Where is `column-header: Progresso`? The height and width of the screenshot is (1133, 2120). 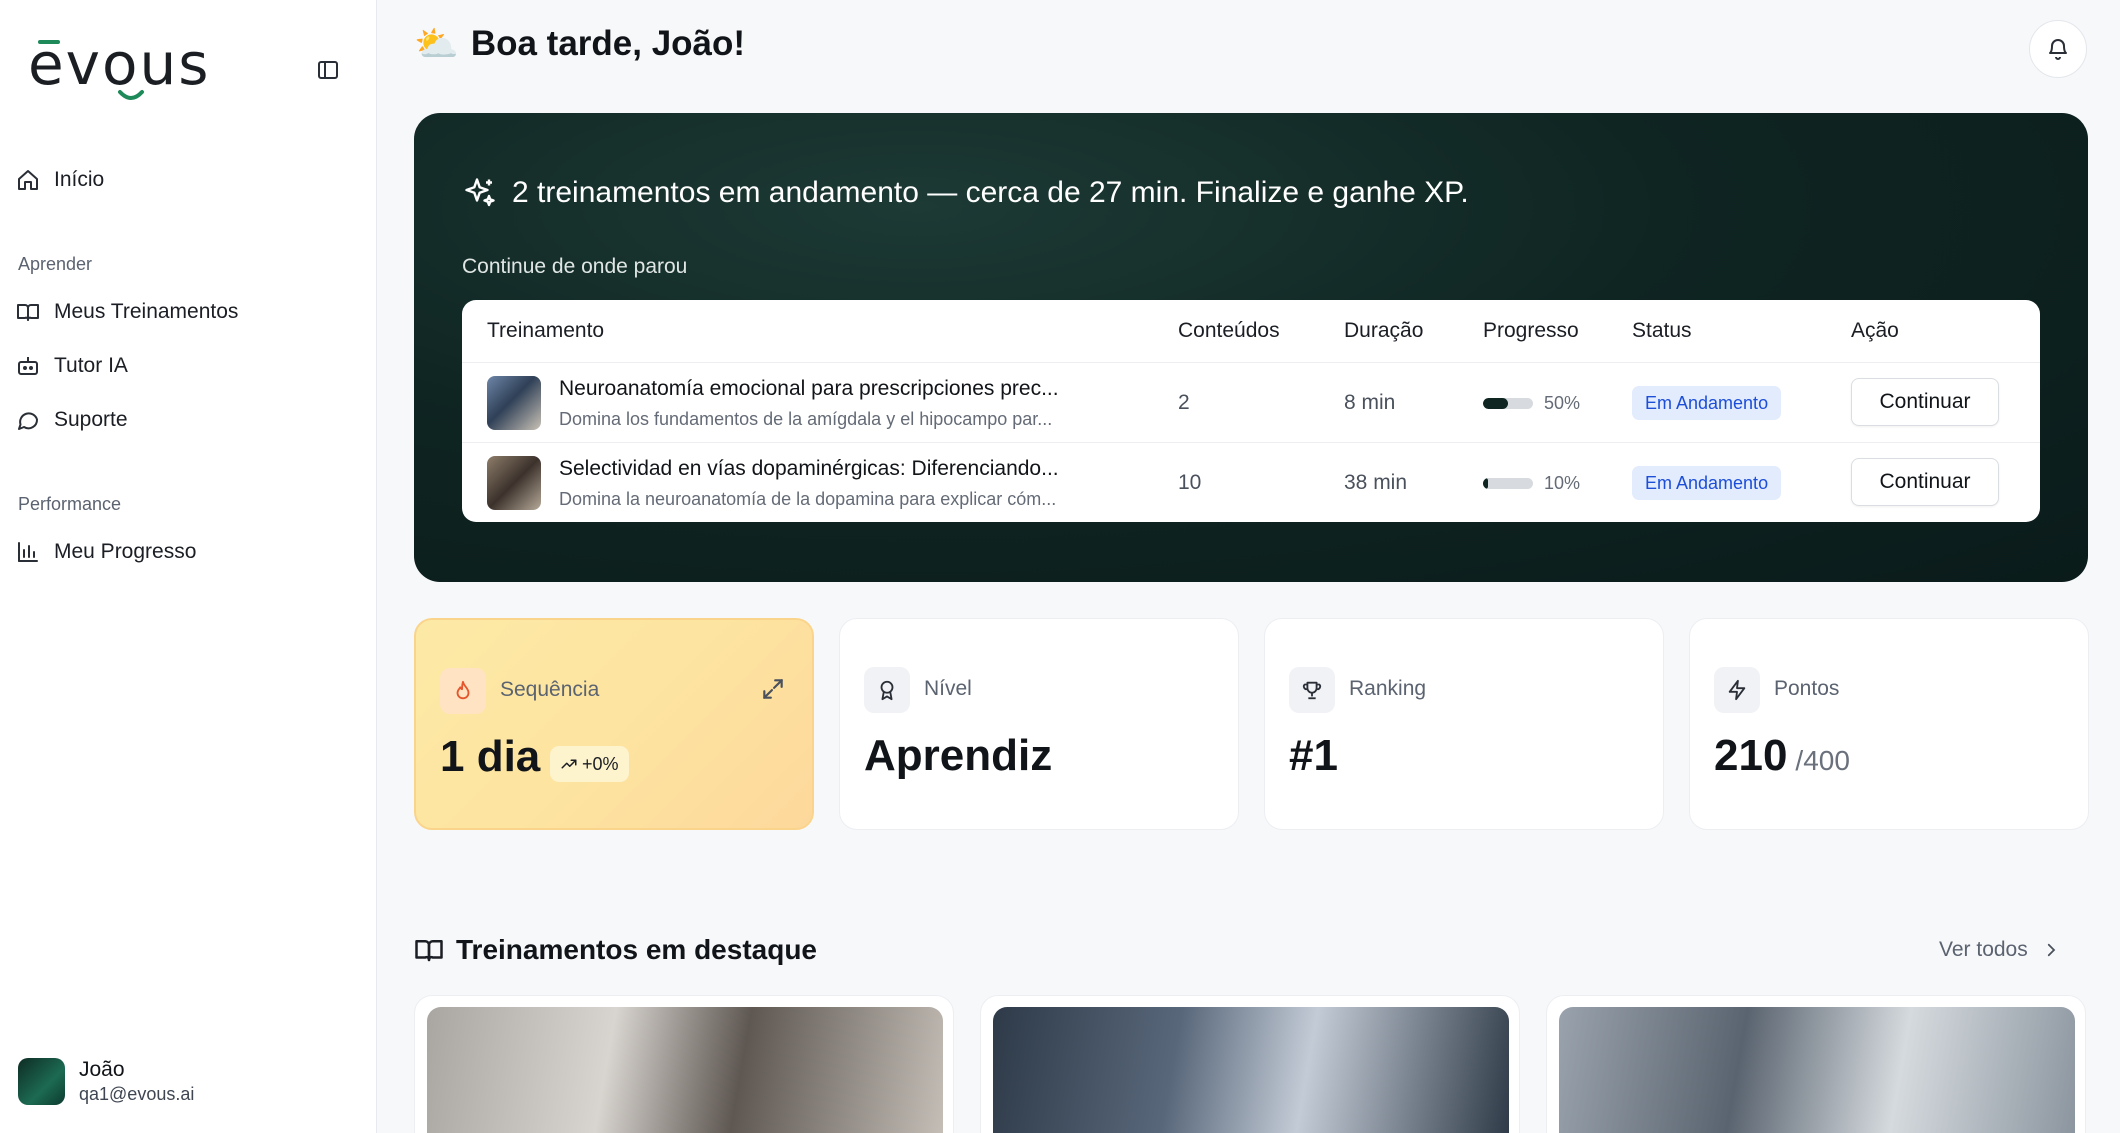 column-header: Progresso is located at coordinates (1531, 330).